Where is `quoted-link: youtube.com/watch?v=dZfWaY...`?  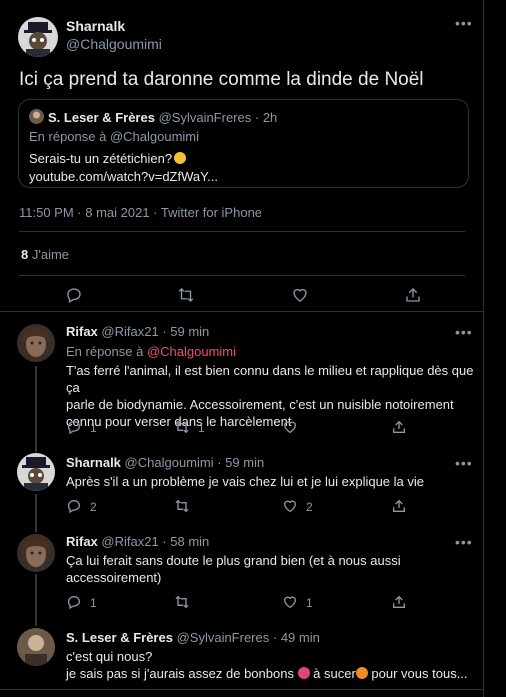 quoted-link: youtube.com/watch?v=dZfWaY... is located at coordinates (123, 177).